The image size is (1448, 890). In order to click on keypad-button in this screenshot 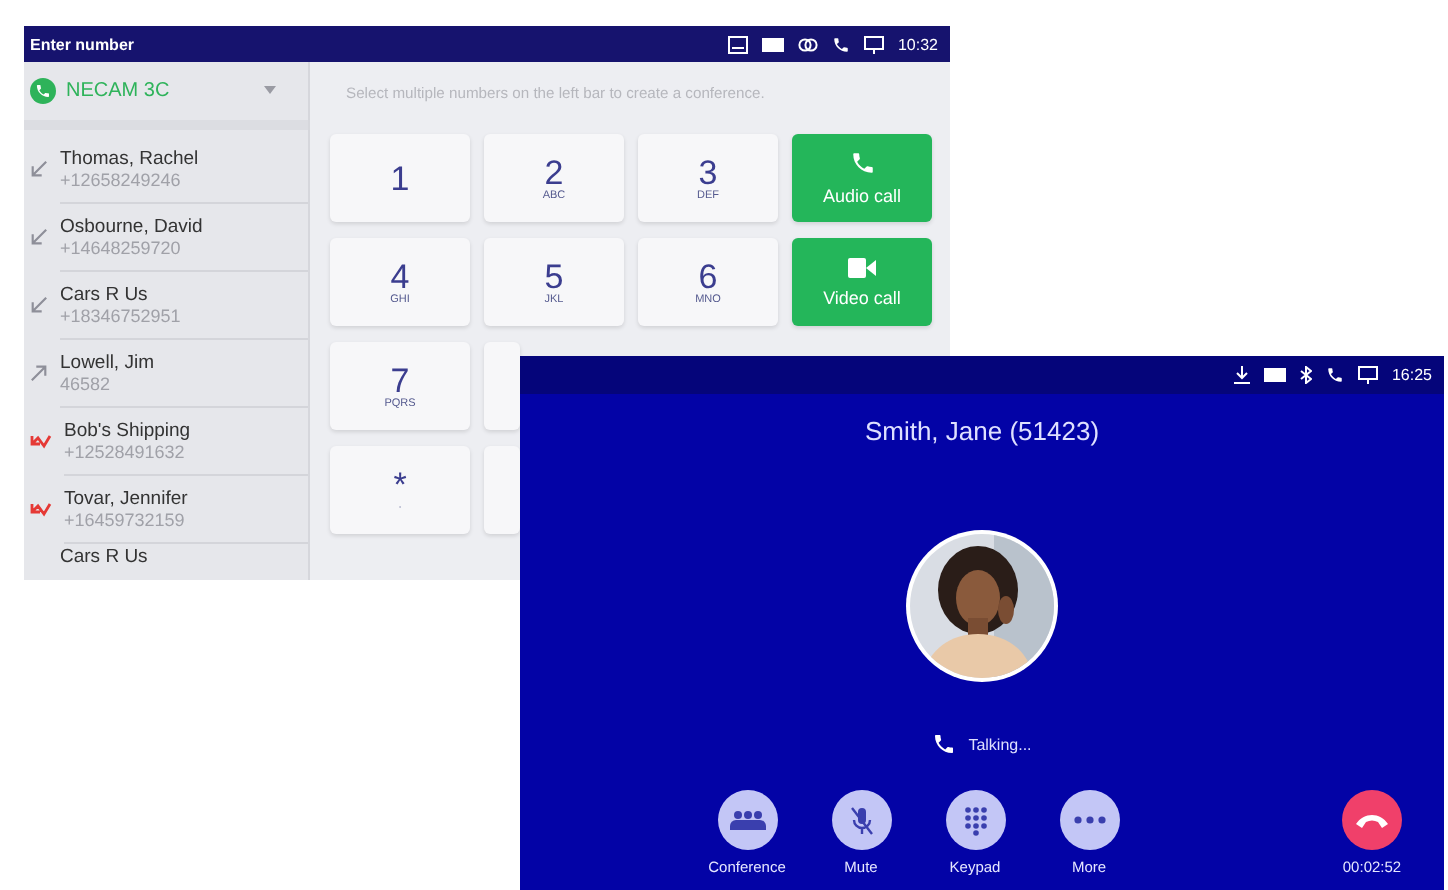, I will do `click(975, 820)`.